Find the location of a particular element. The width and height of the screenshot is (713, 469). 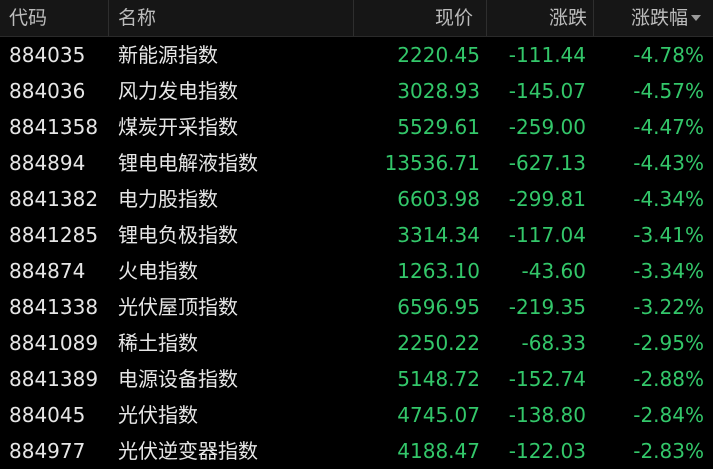

current-price: 4745.07 is located at coordinates (438, 415).